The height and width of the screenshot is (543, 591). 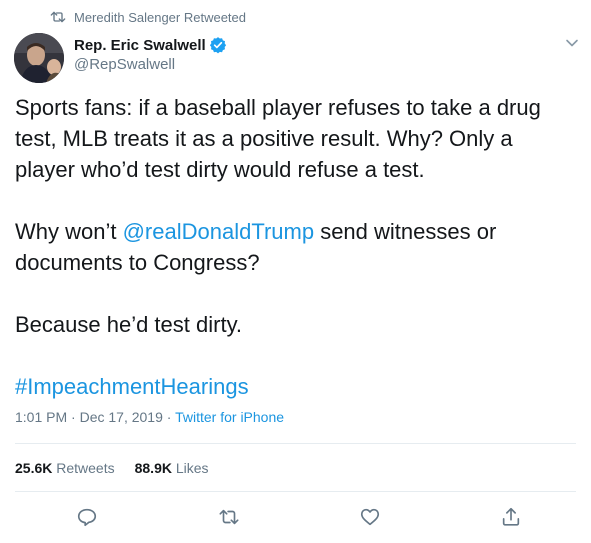 I want to click on reply-icon, so click(x=87, y=517).